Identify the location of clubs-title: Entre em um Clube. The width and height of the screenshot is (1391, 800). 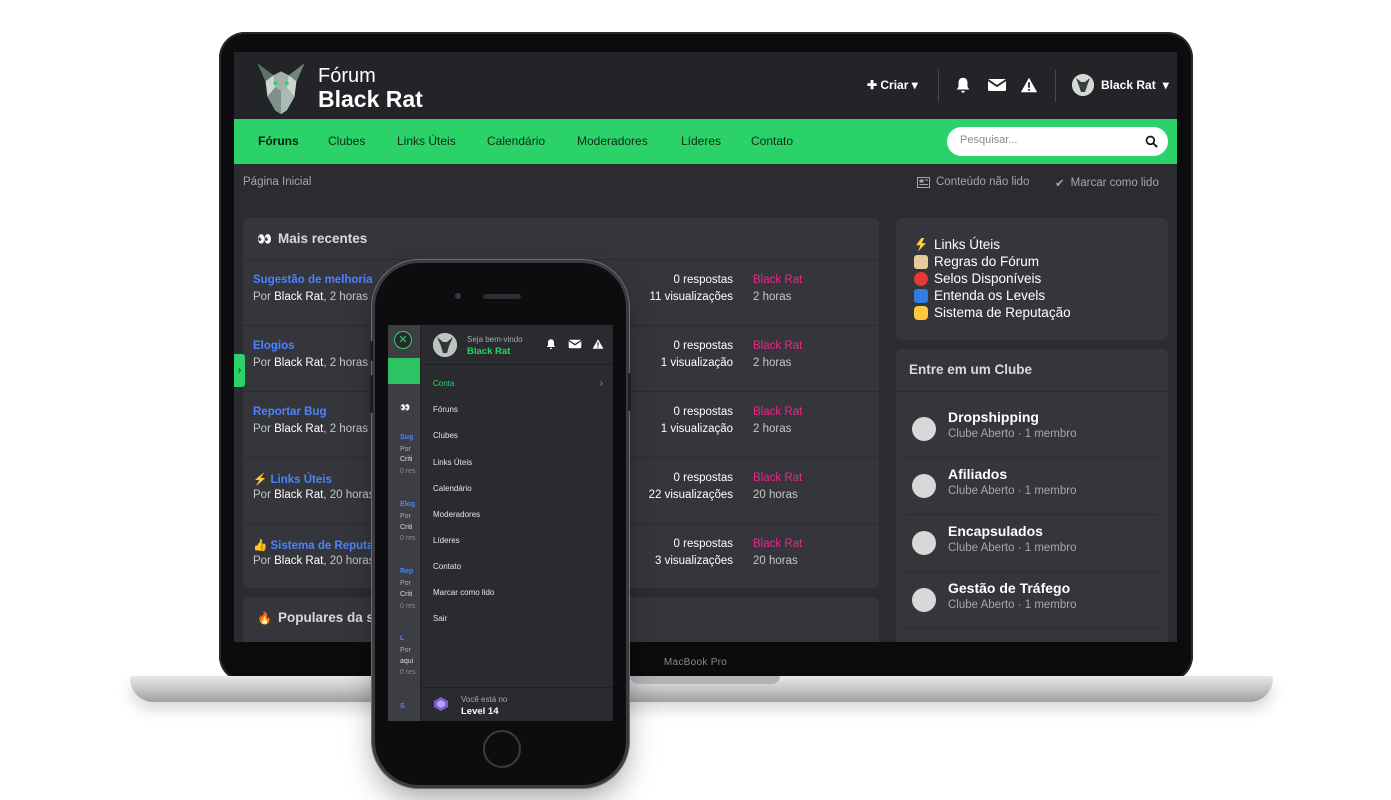
(971, 369).